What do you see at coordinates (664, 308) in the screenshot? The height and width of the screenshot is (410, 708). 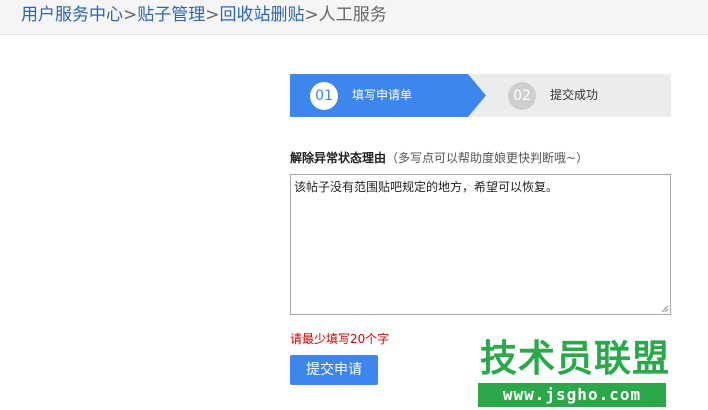 I see `resize-grip-icon` at bounding box center [664, 308].